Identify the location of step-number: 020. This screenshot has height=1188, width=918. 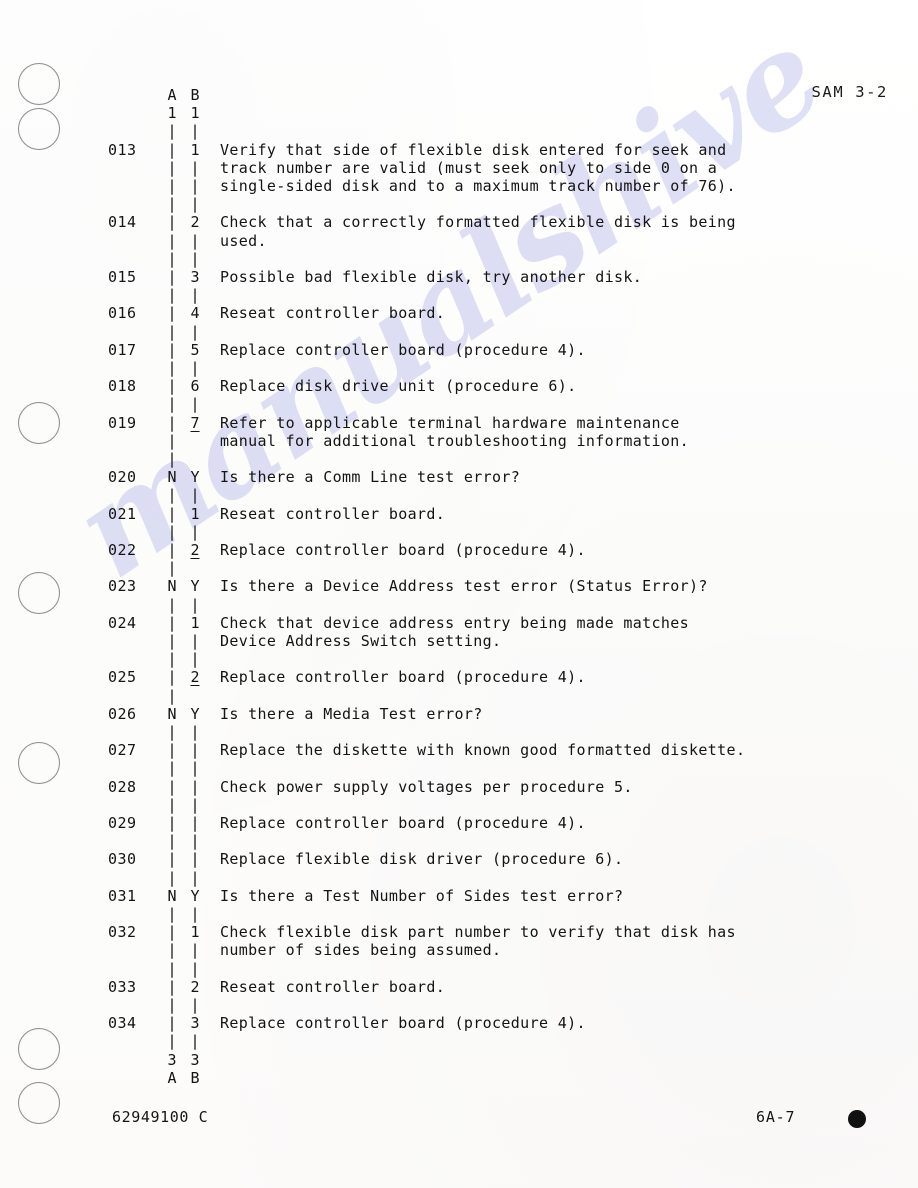
(122, 477).